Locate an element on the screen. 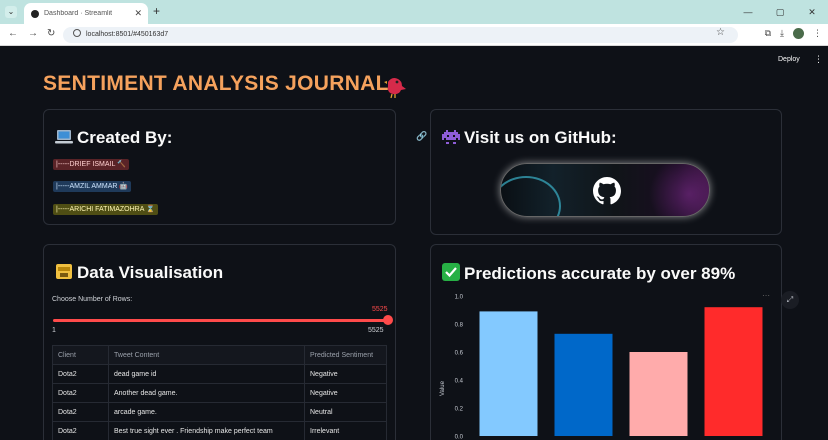 The image size is (828, 440). maximize-icon: ▢ is located at coordinates (780, 12).